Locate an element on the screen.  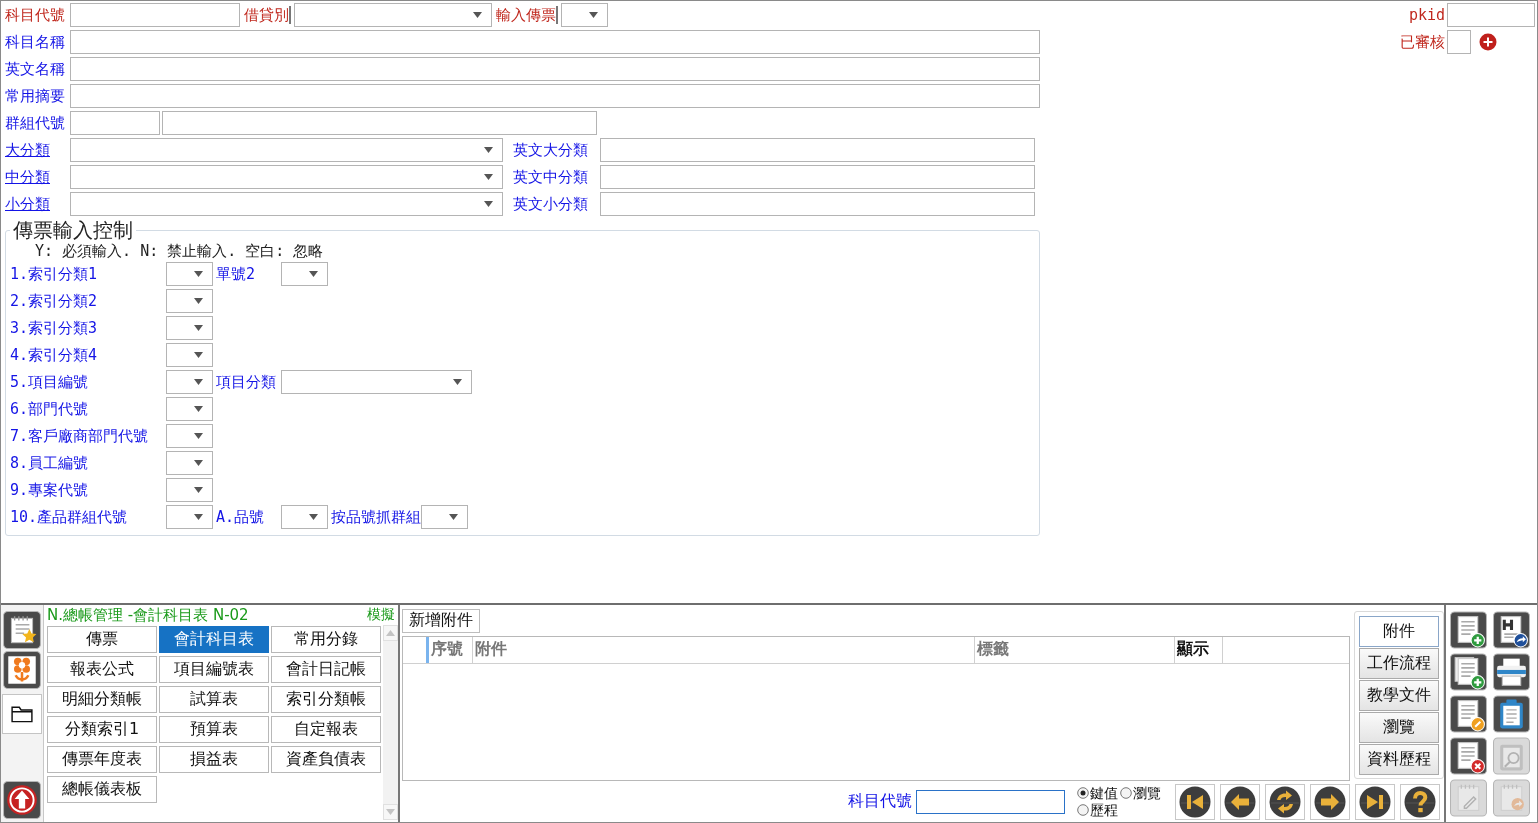
module-title: N.總帳管理 -會計科目表 N-02 is located at coordinates (148, 615).